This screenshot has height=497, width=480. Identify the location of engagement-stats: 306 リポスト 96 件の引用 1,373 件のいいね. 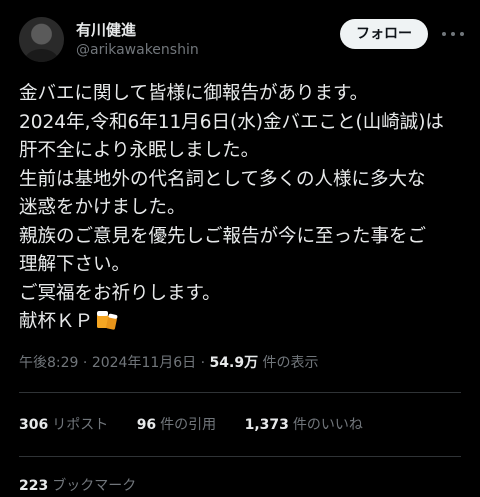
(203, 424).